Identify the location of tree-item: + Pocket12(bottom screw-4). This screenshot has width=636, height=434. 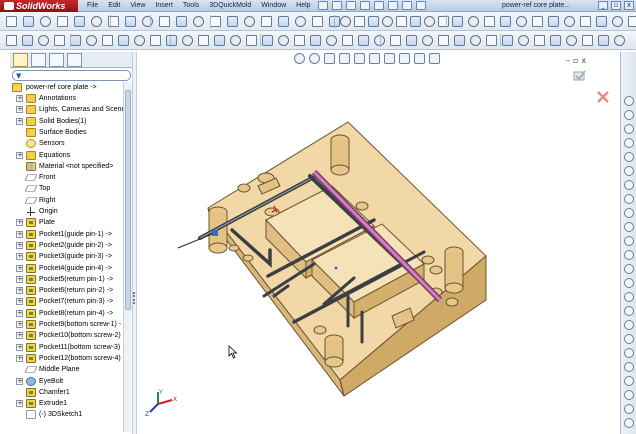
(66, 358).